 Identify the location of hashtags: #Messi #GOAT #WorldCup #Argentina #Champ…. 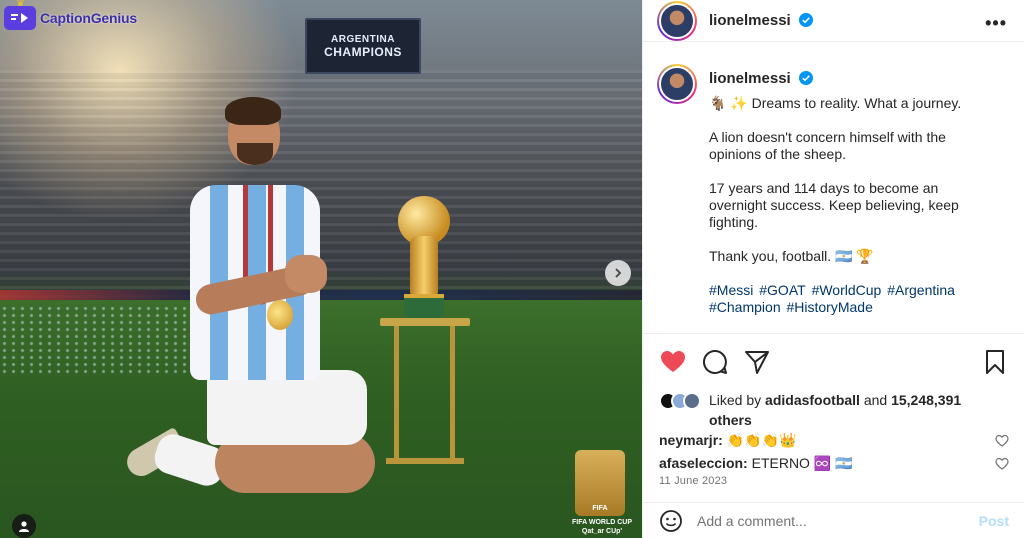
(854, 299).